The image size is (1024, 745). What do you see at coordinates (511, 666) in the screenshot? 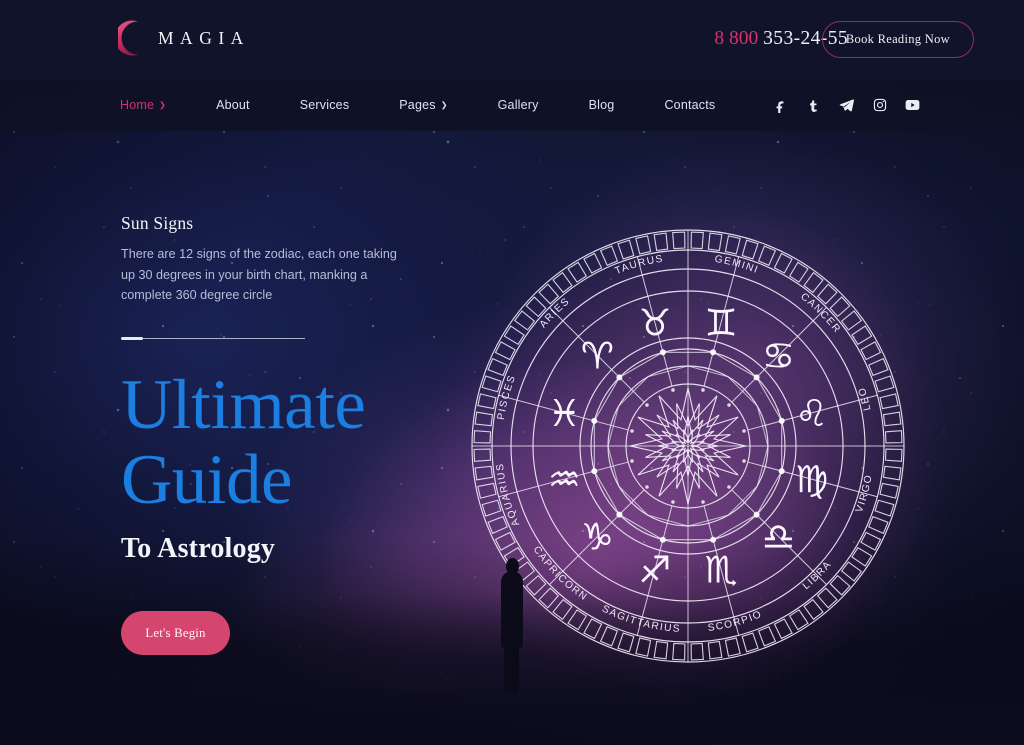
I see `silhouette-legs` at bounding box center [511, 666].